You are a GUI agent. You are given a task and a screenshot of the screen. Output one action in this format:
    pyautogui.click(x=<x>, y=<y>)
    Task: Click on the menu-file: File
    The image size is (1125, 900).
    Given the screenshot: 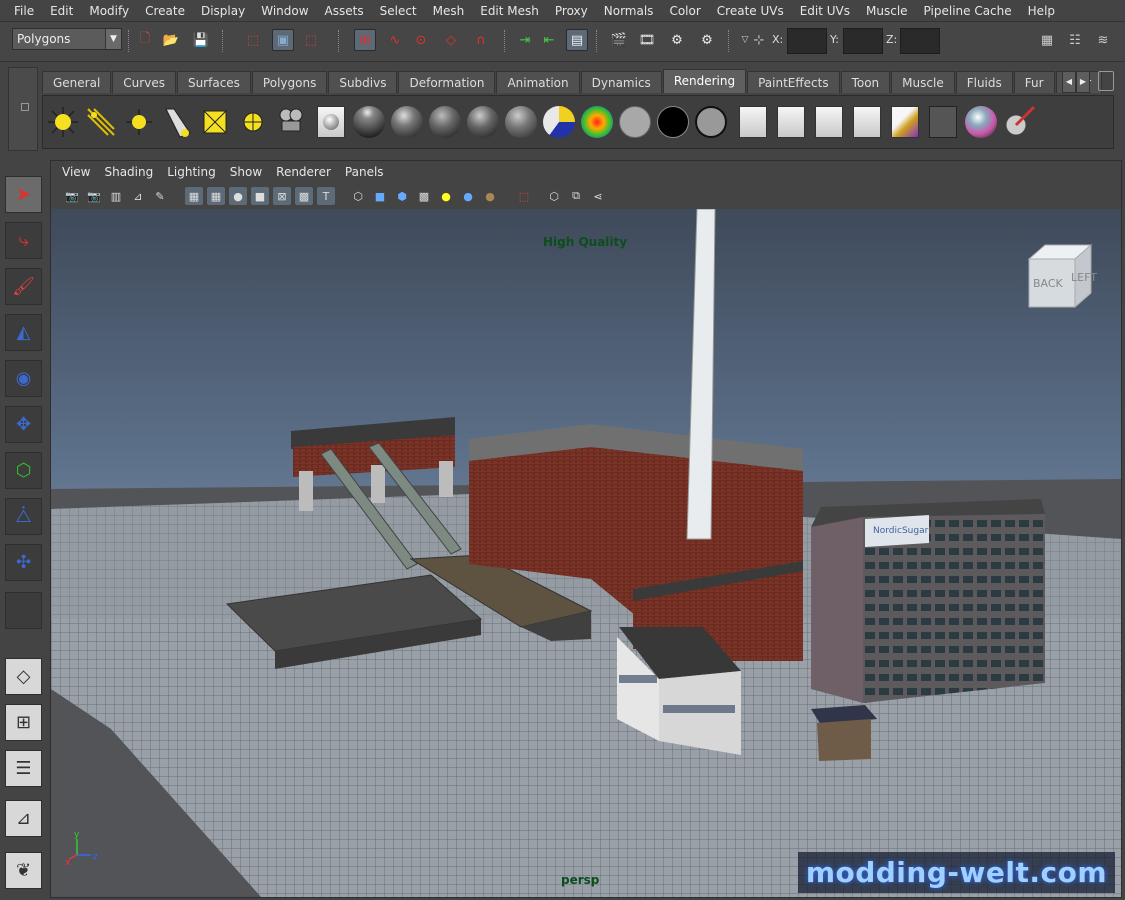 What is the action you would take?
    pyautogui.click(x=24, y=11)
    